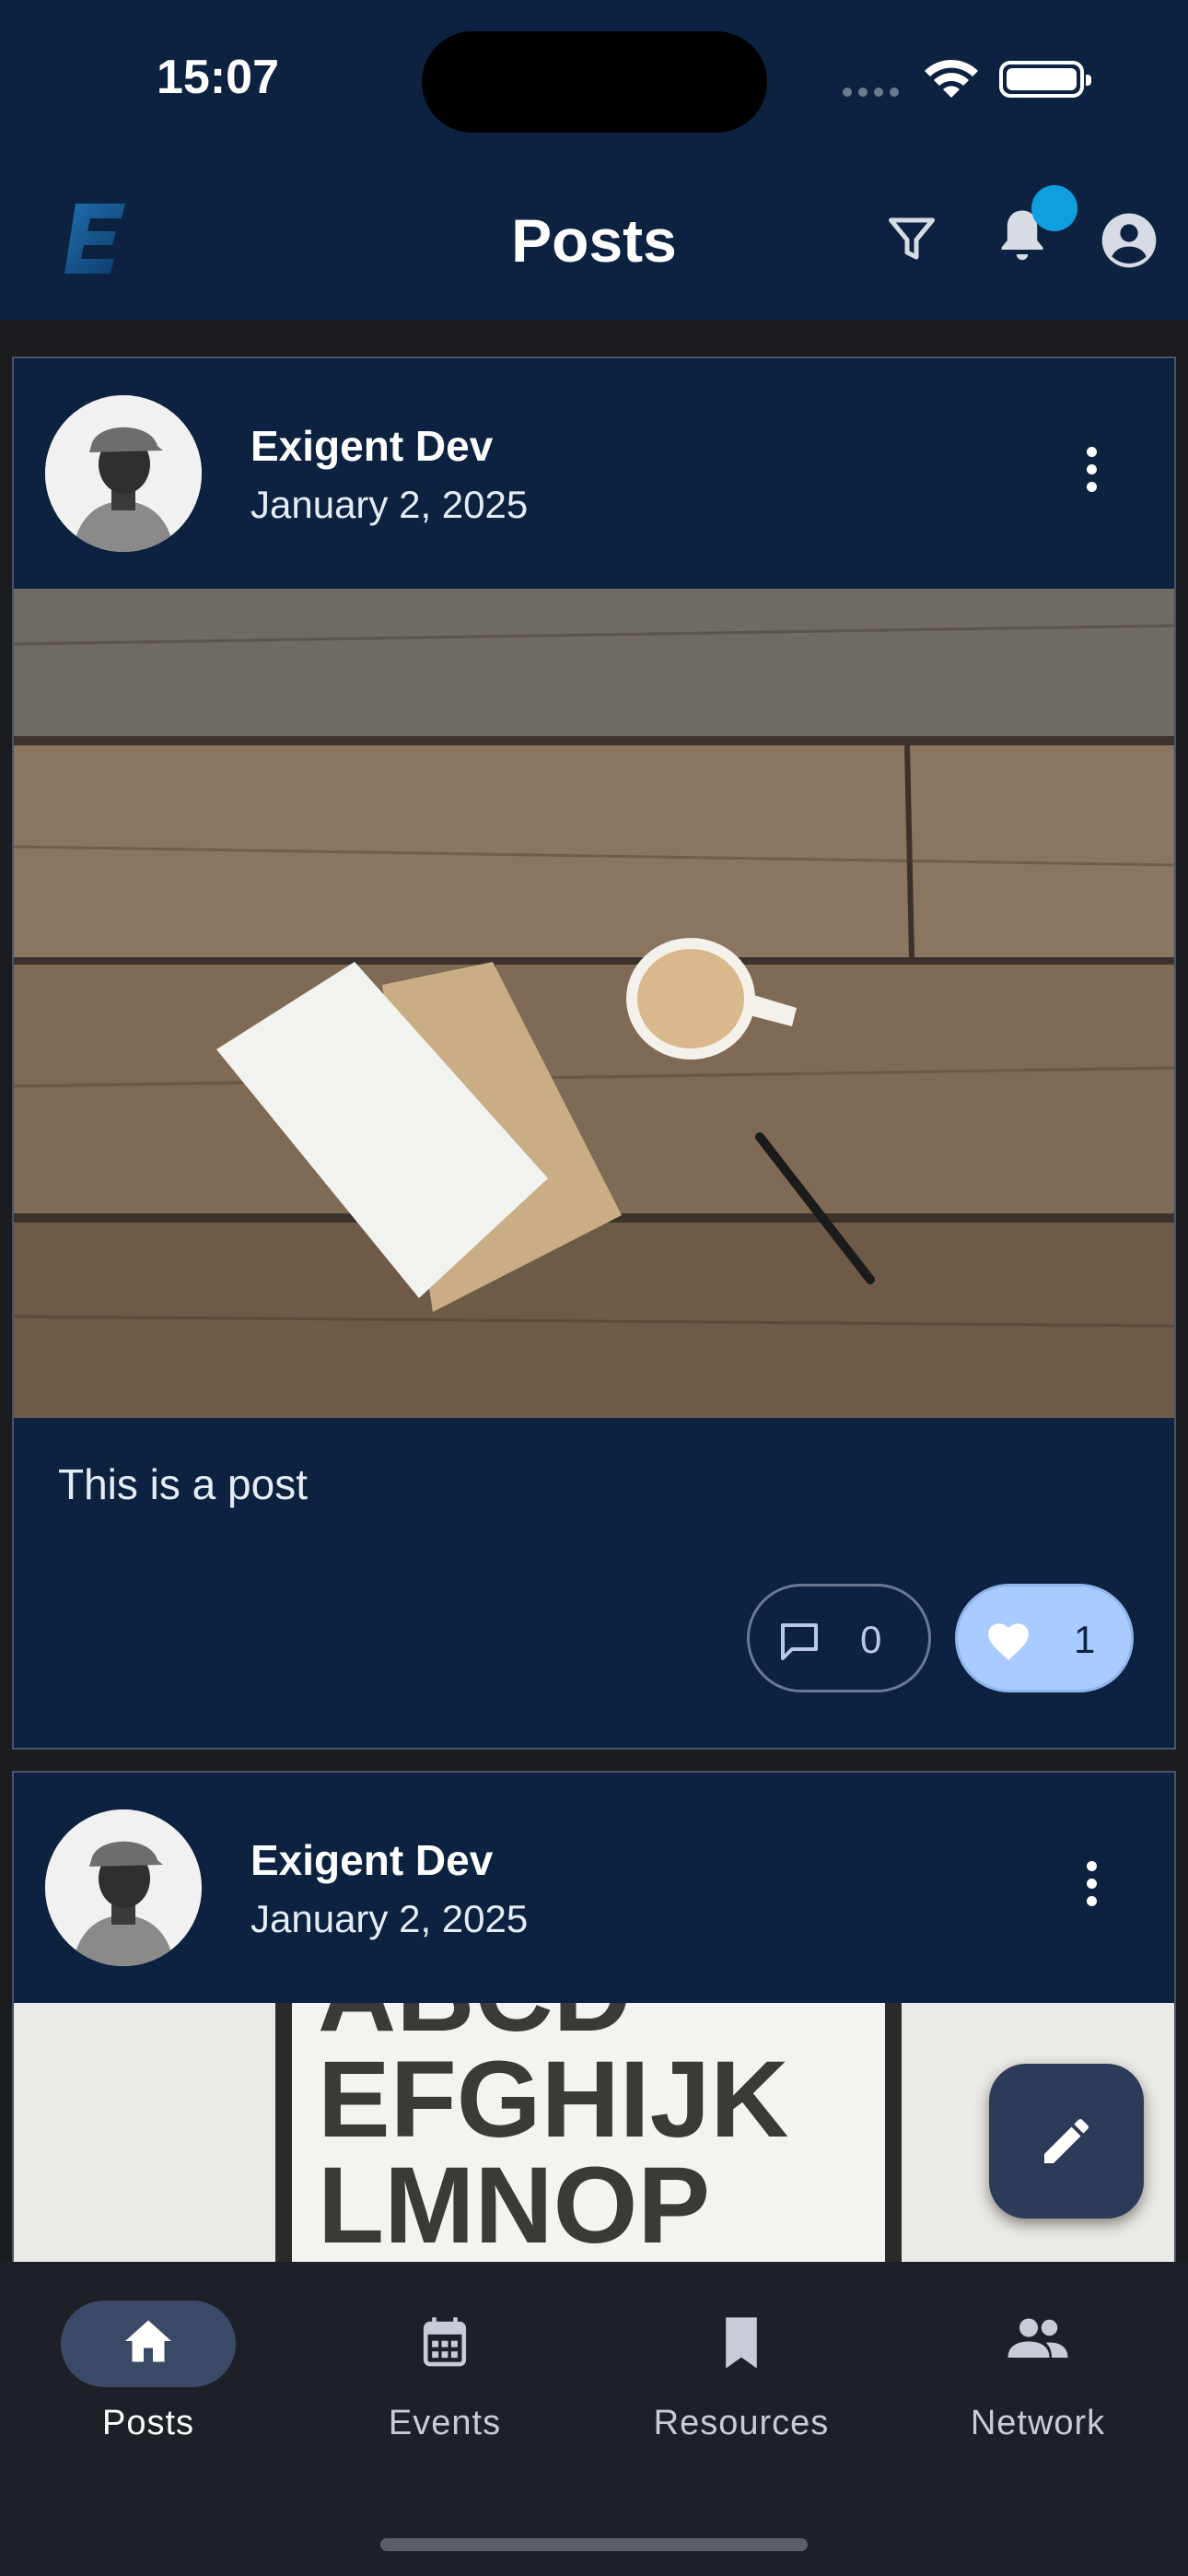 Image resolution: width=1188 pixels, height=2576 pixels. Describe the element at coordinates (1054, 208) in the screenshot. I see `notification-badge` at that location.